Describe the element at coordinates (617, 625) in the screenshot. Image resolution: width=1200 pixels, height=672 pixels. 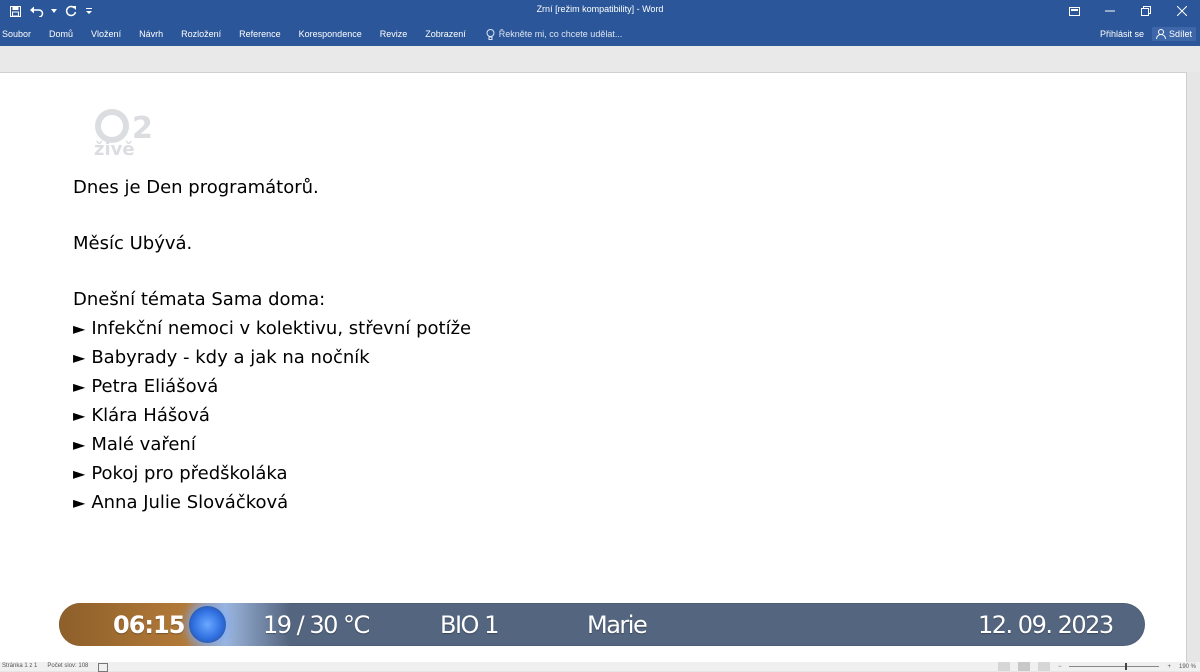
I see `tv-name-day: Marie` at that location.